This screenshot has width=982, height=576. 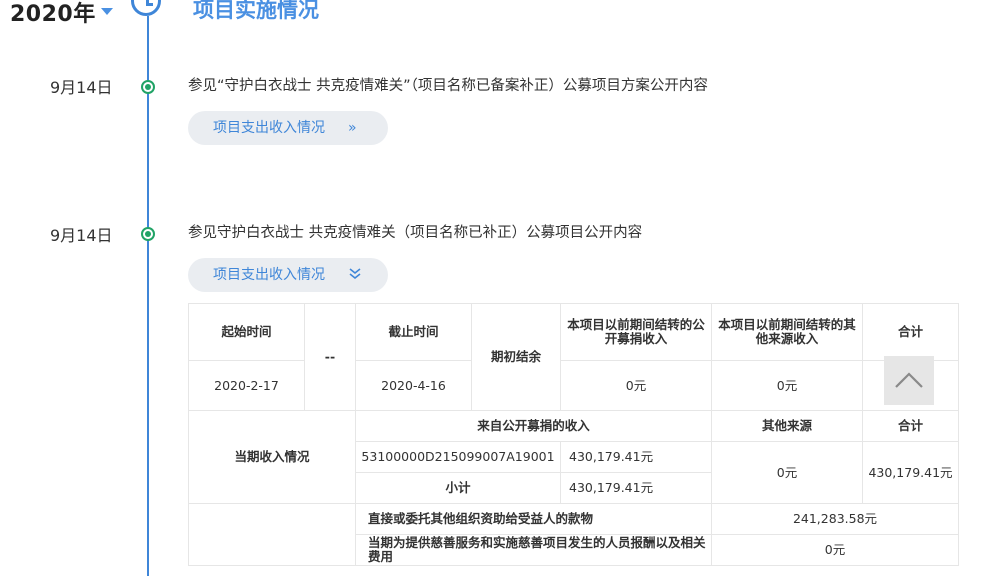 I want to click on back-to-top-button, so click(x=909, y=380).